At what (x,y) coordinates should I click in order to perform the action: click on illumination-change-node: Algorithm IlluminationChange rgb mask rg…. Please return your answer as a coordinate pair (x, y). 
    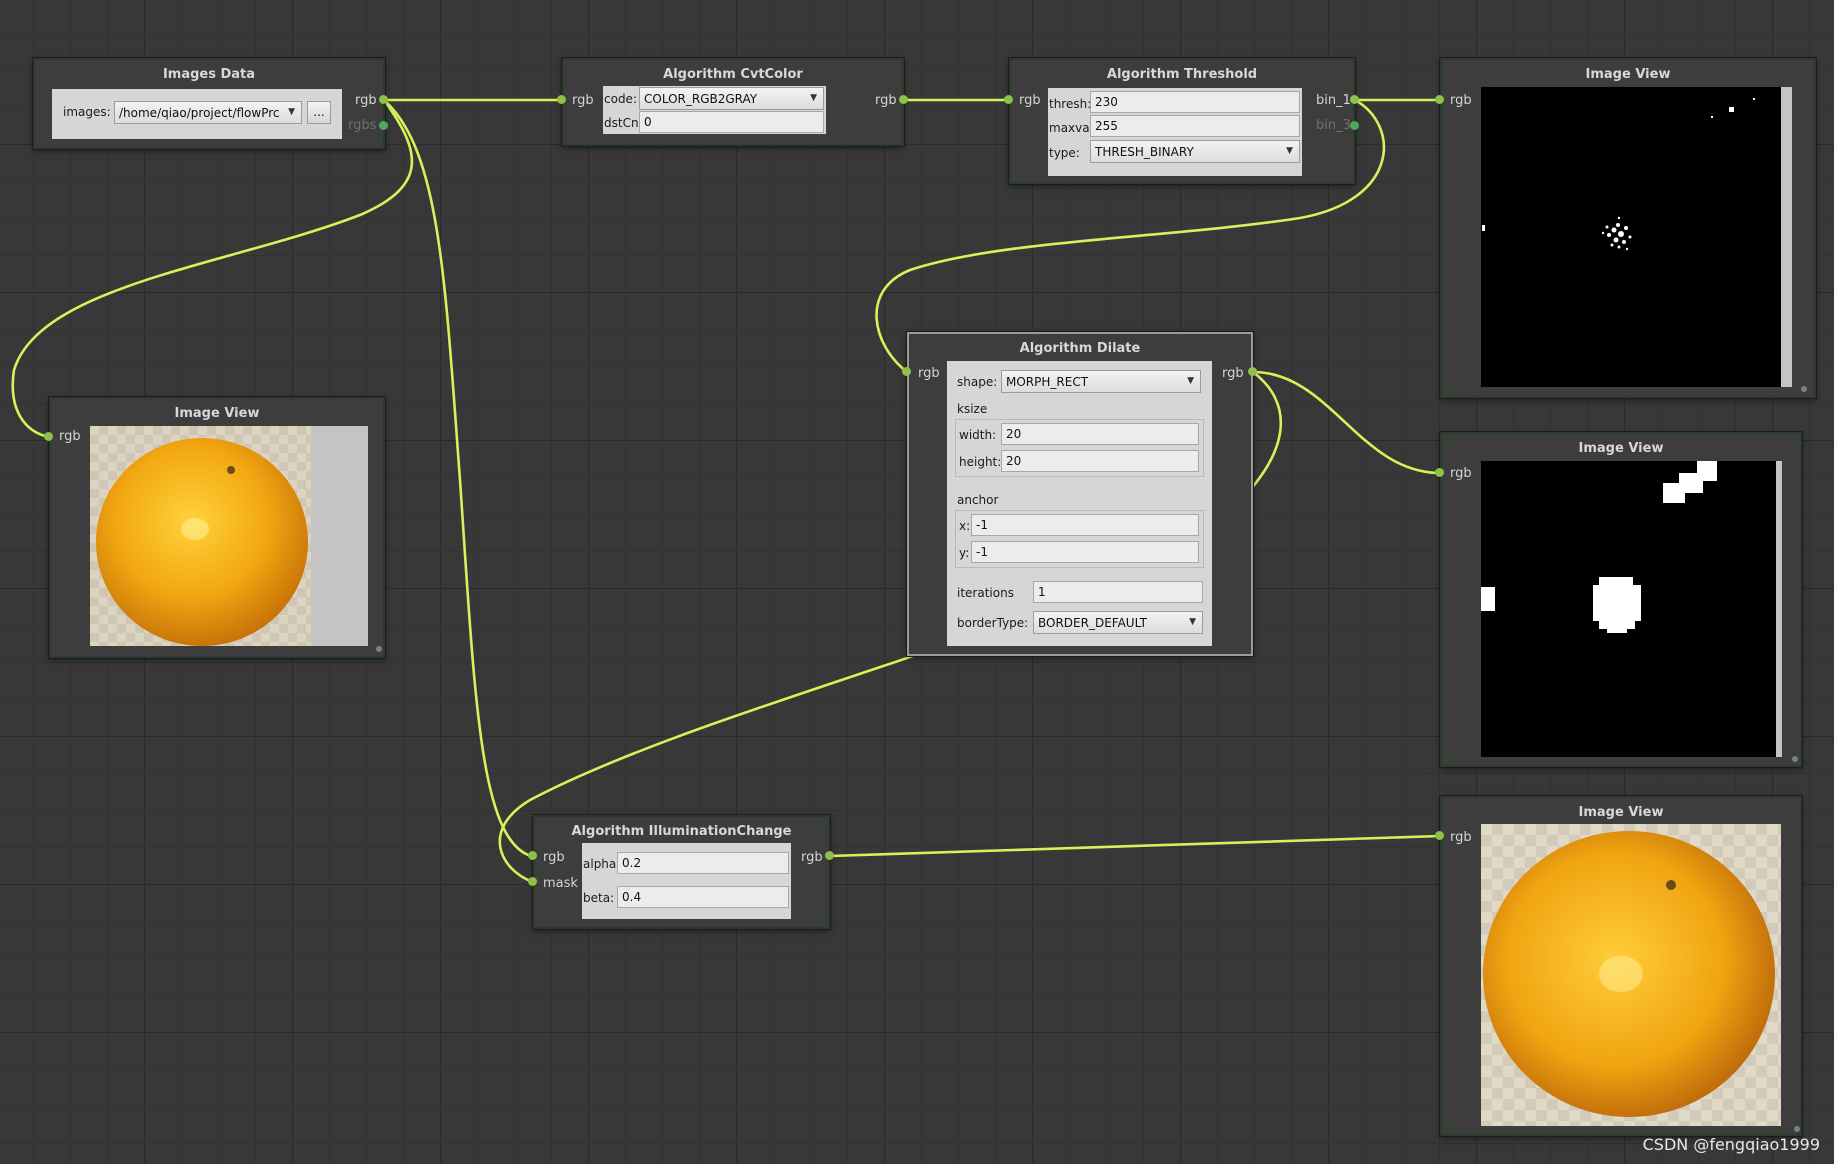
    Looking at the image, I should click on (681, 872).